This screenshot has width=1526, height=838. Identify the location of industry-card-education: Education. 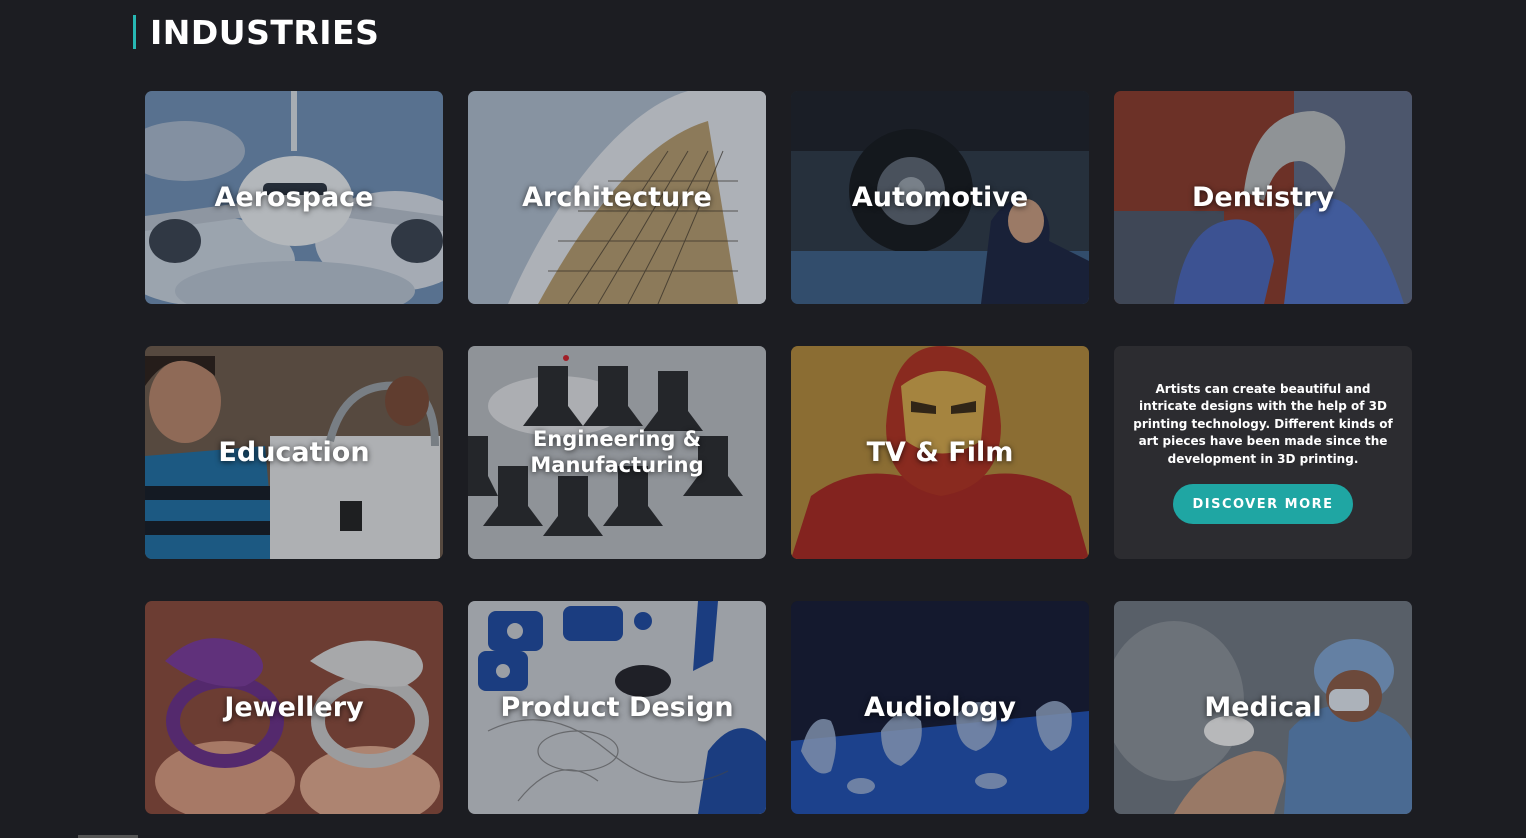
(294, 452).